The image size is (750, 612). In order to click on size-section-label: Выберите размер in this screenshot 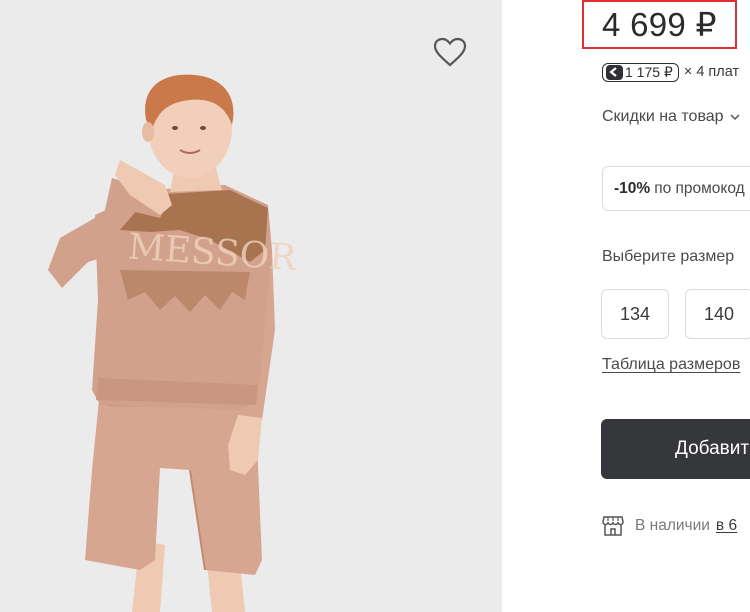, I will do `click(668, 256)`.